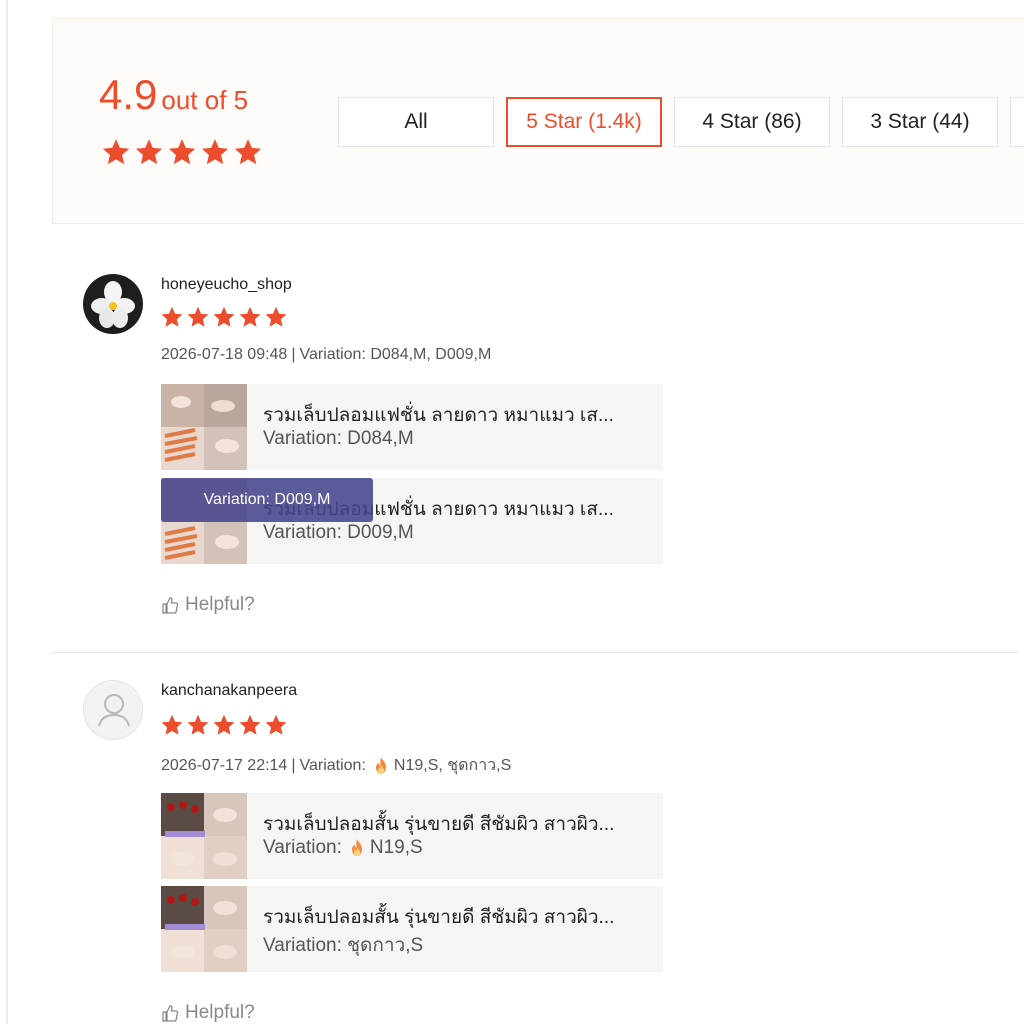 This screenshot has height=1024, width=1024. What do you see at coordinates (452, 765) in the screenshot?
I see `variation-value: N19,S, ชุดกาว,S` at bounding box center [452, 765].